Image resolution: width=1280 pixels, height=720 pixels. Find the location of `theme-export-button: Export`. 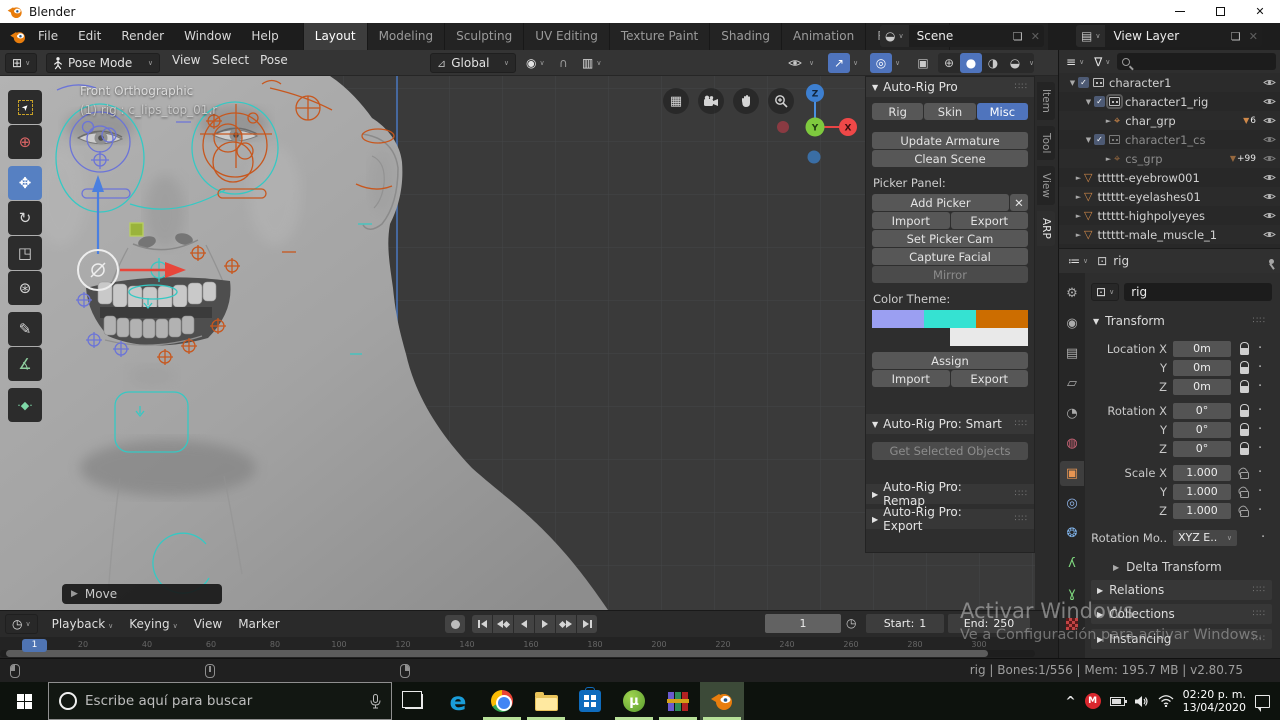

theme-export-button: Export is located at coordinates (989, 378).